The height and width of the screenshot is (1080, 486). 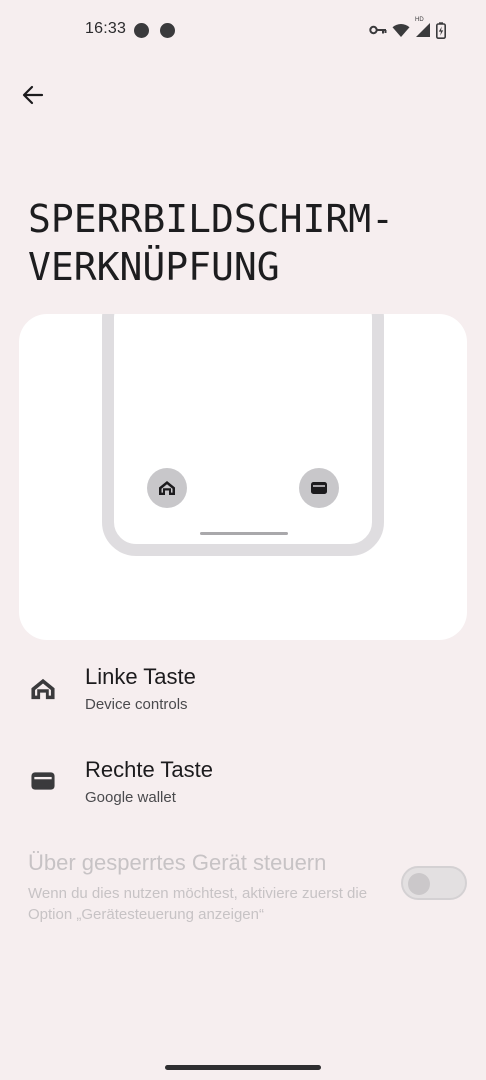 I want to click on locked-device-toggle, so click(x=434, y=883).